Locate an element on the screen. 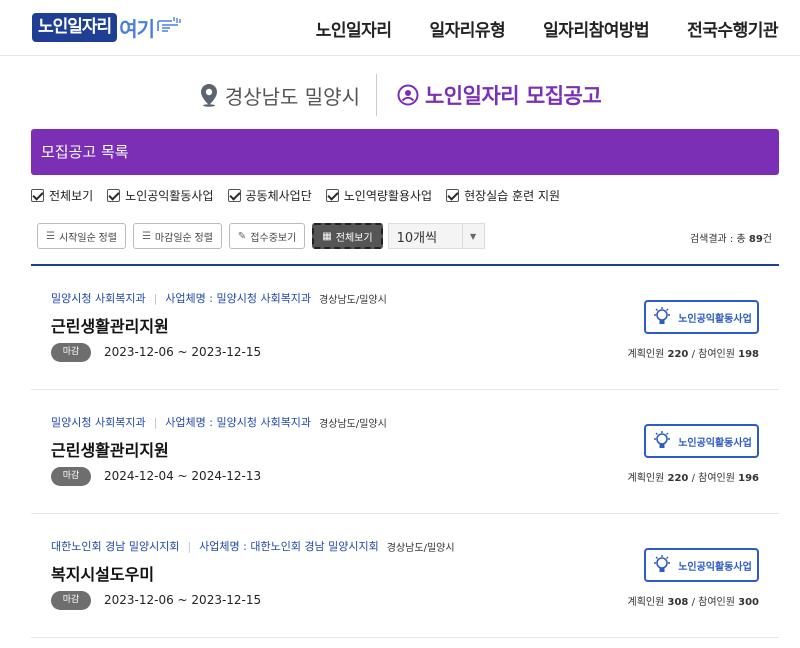  result-prefix: 검색결과 : 총 is located at coordinates (717, 239).